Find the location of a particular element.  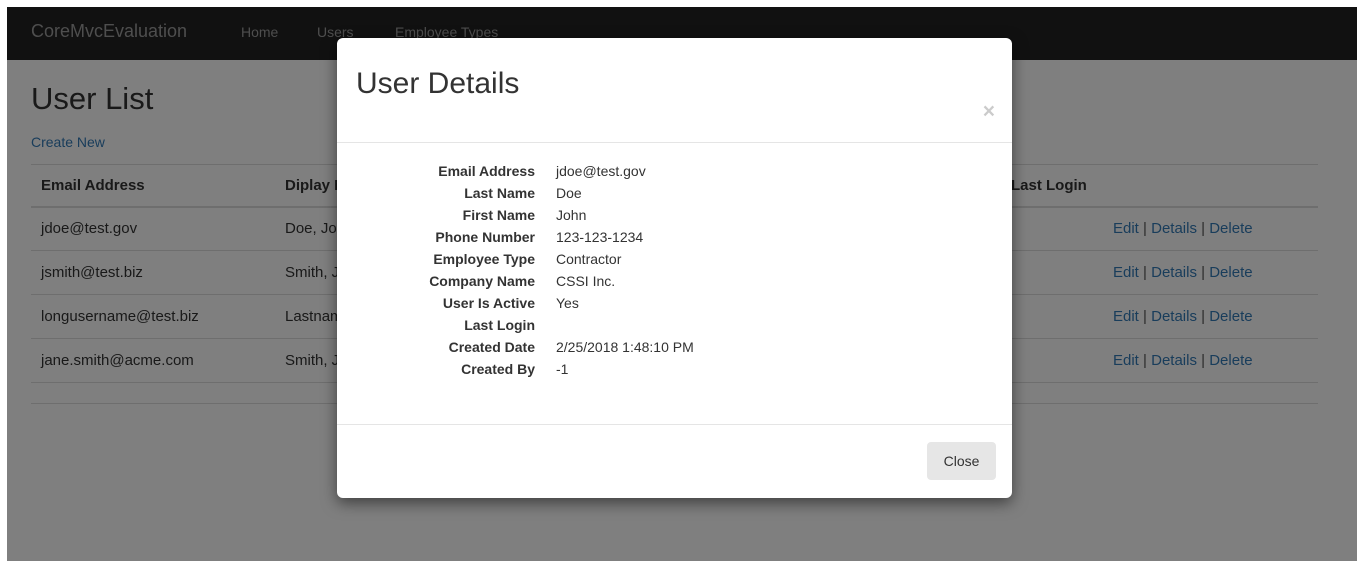

close-button: Close is located at coordinates (961, 461).